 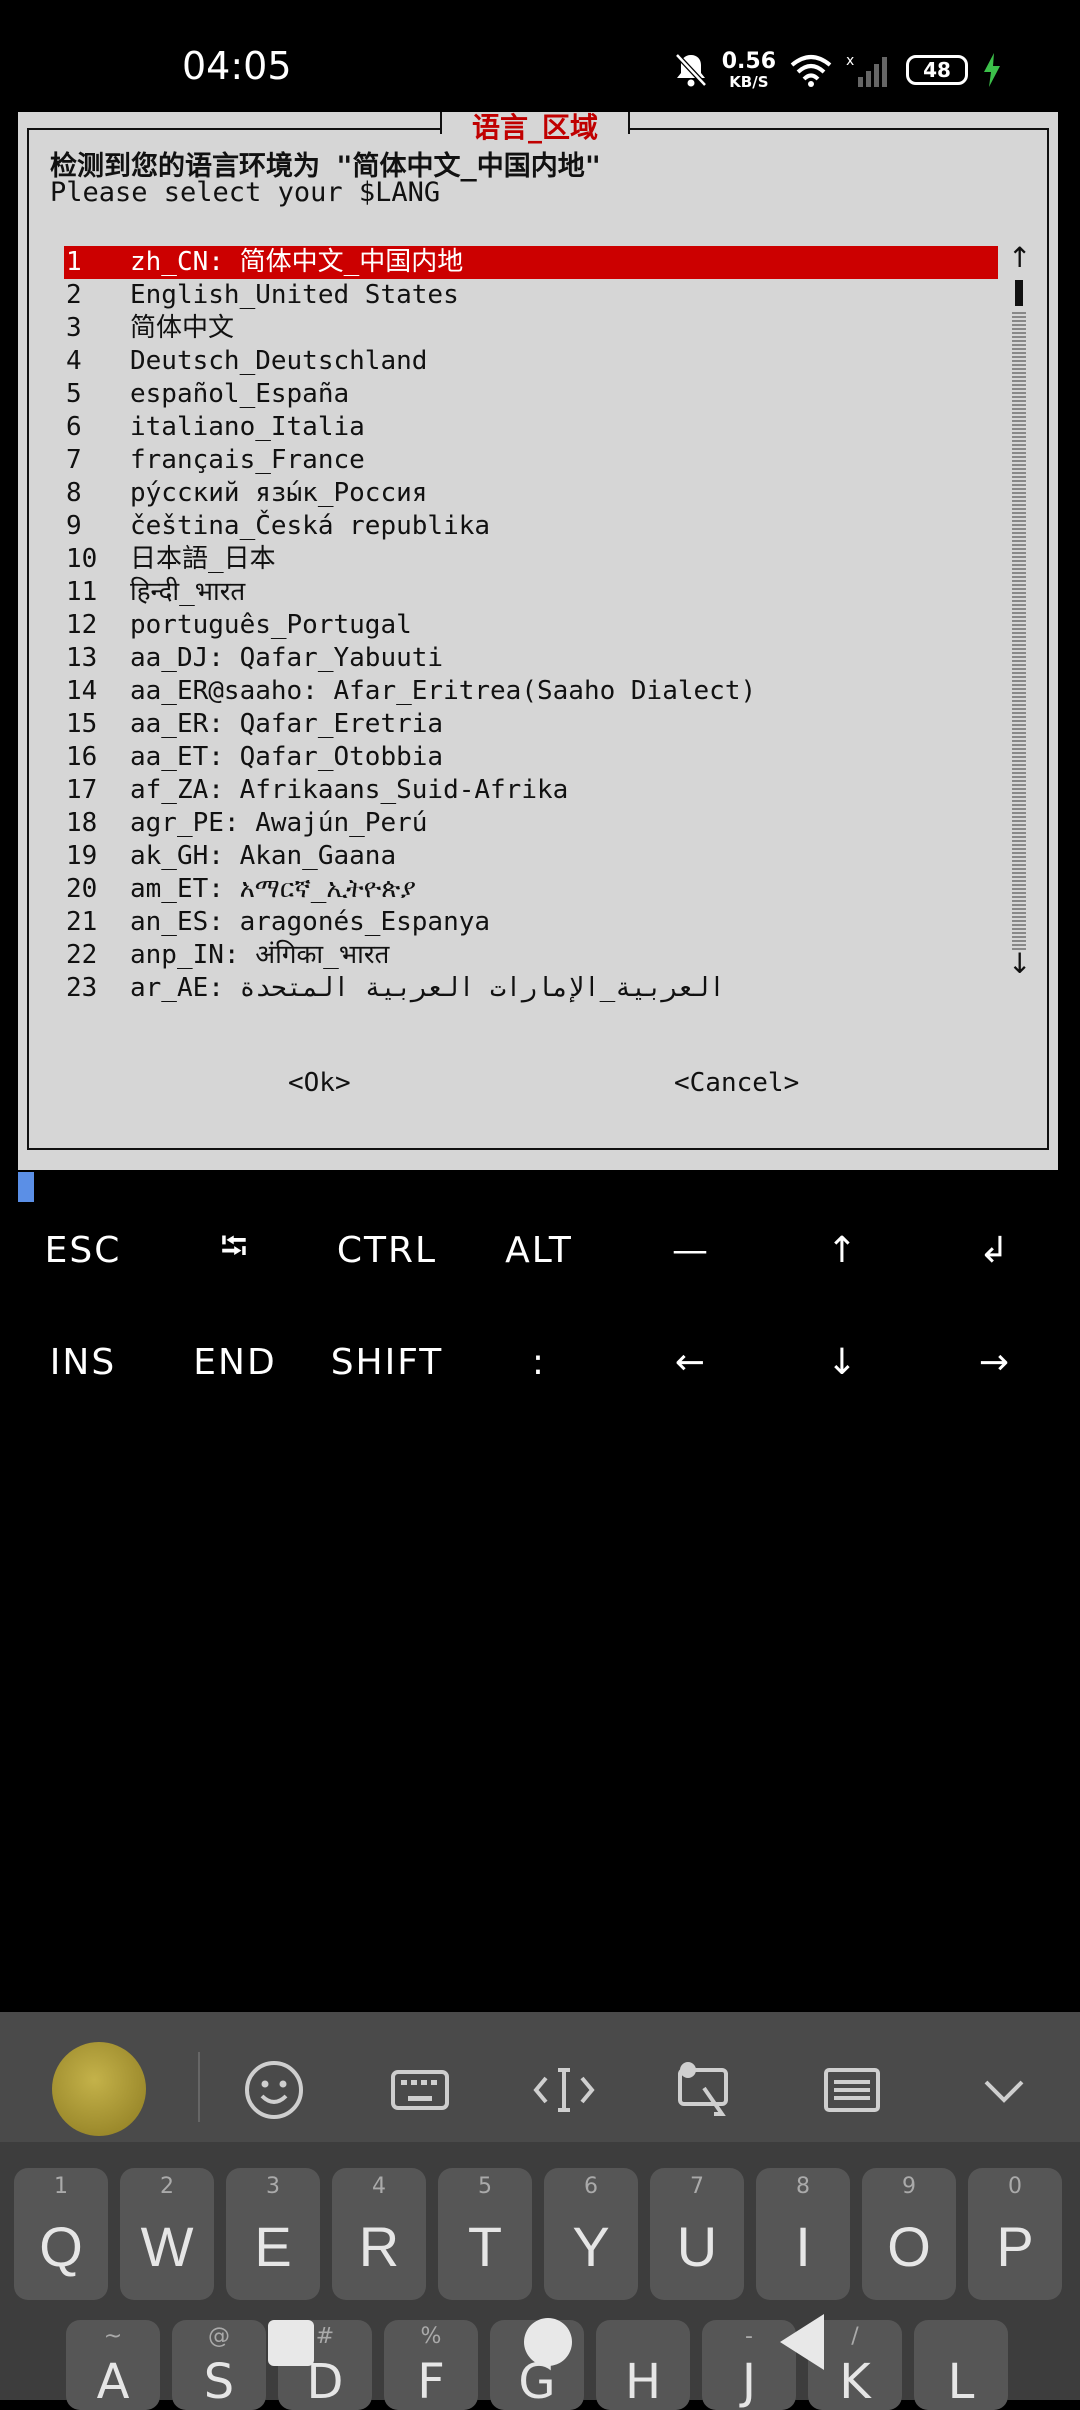 What do you see at coordinates (235, 1362) in the screenshot?
I see `end-key: END` at bounding box center [235, 1362].